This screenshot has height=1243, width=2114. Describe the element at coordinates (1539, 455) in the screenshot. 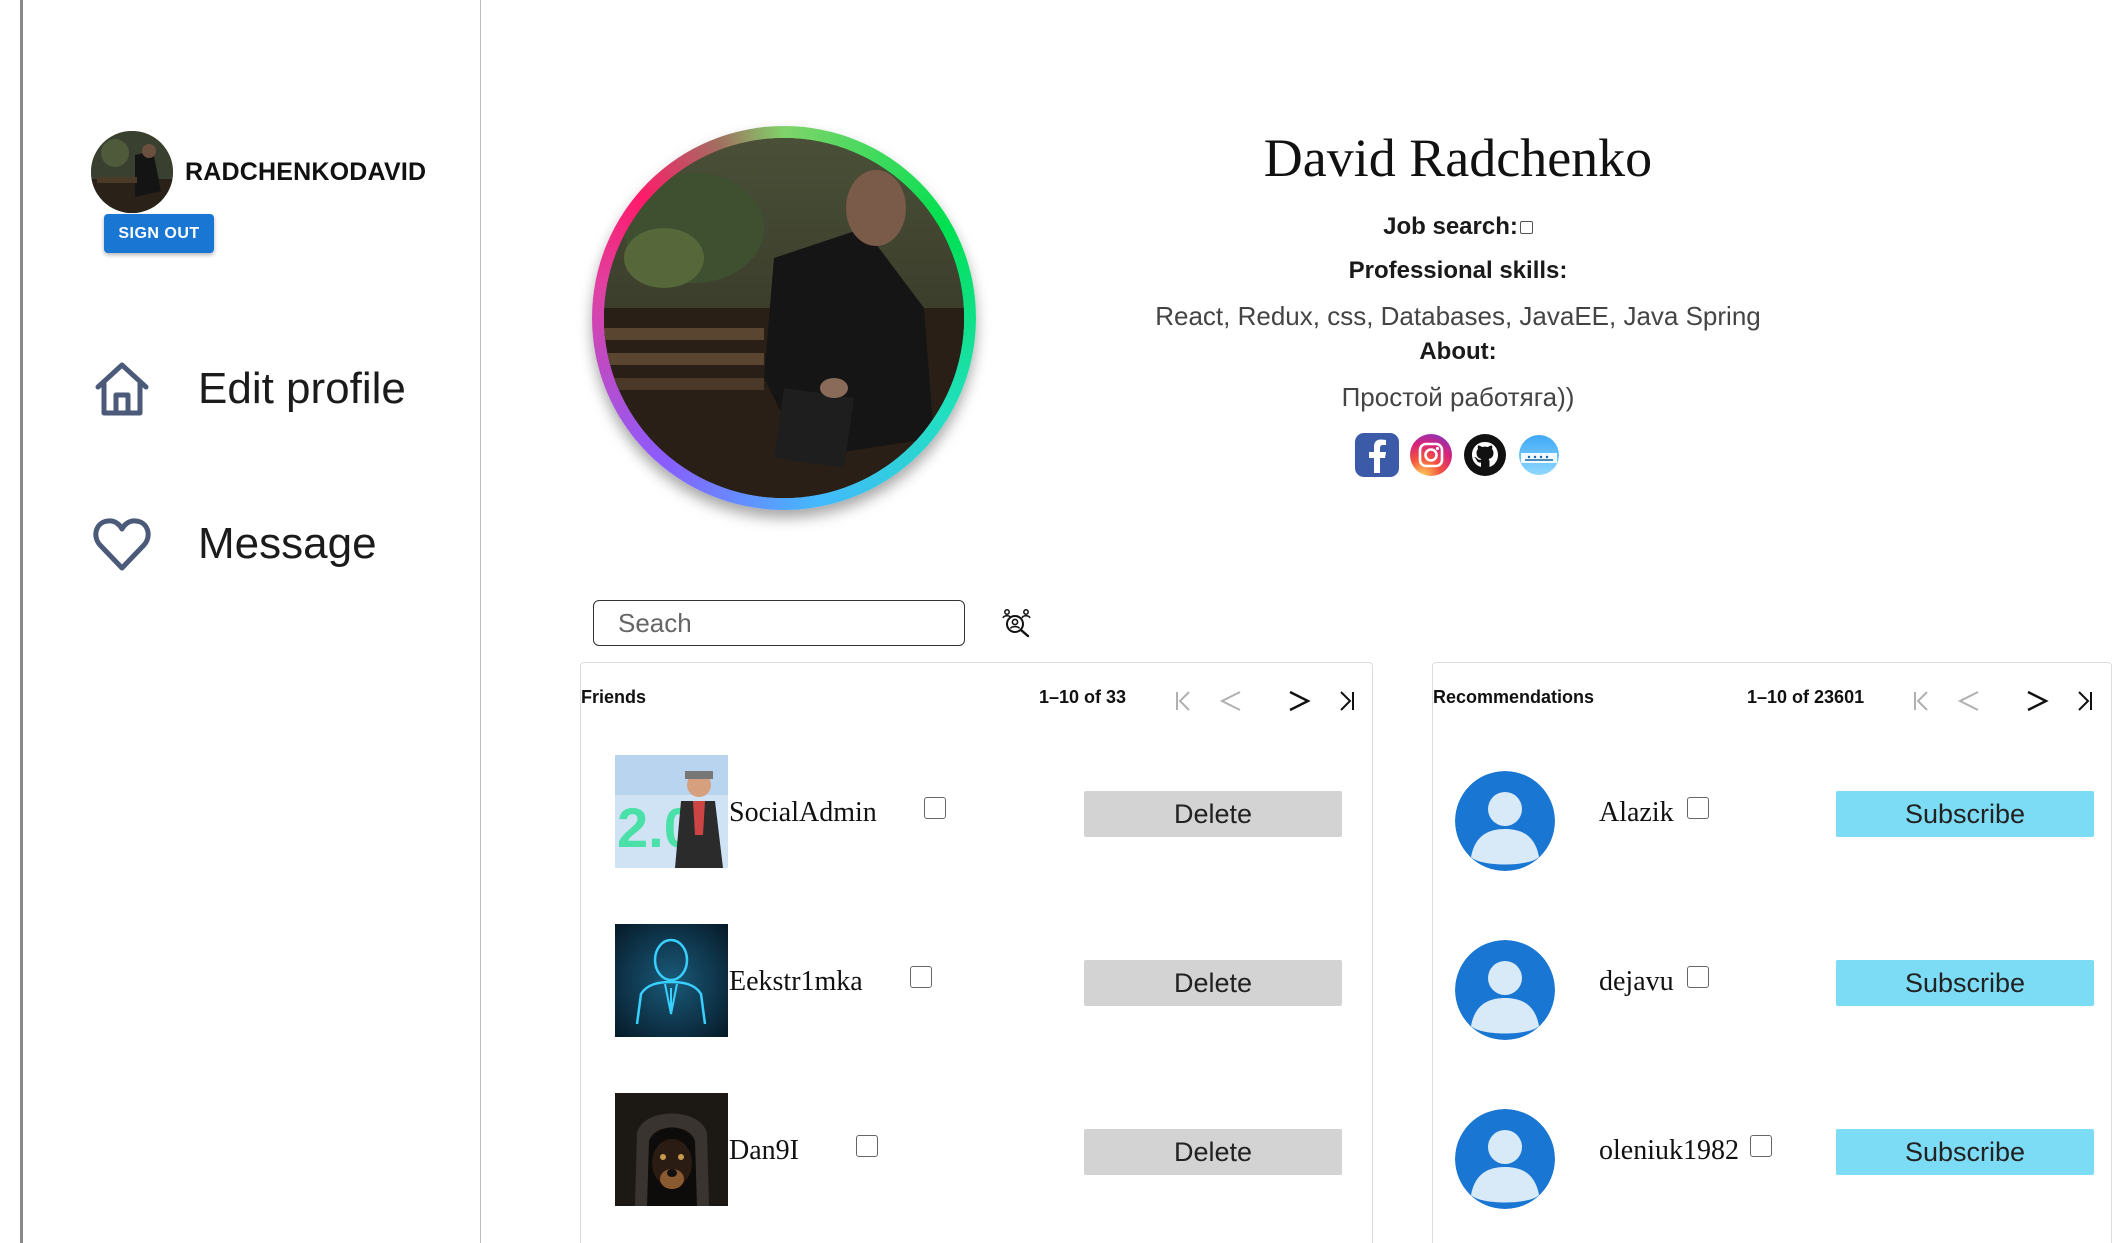

I see `website-icon` at that location.